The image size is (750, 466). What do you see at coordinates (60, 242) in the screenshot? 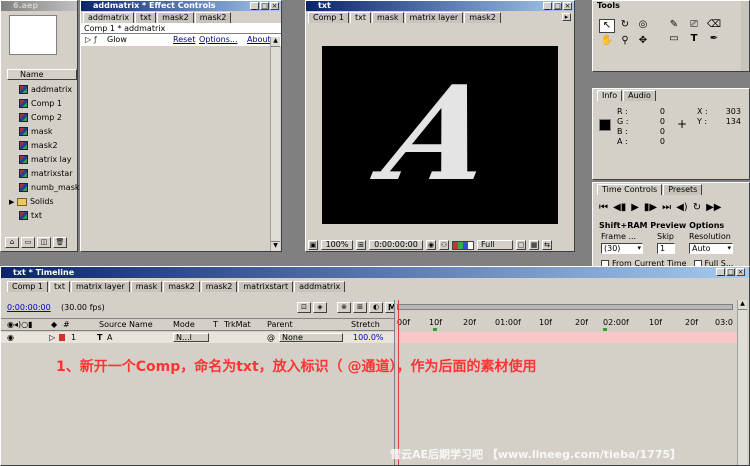
I see `trash-icon: 🗑` at bounding box center [60, 242].